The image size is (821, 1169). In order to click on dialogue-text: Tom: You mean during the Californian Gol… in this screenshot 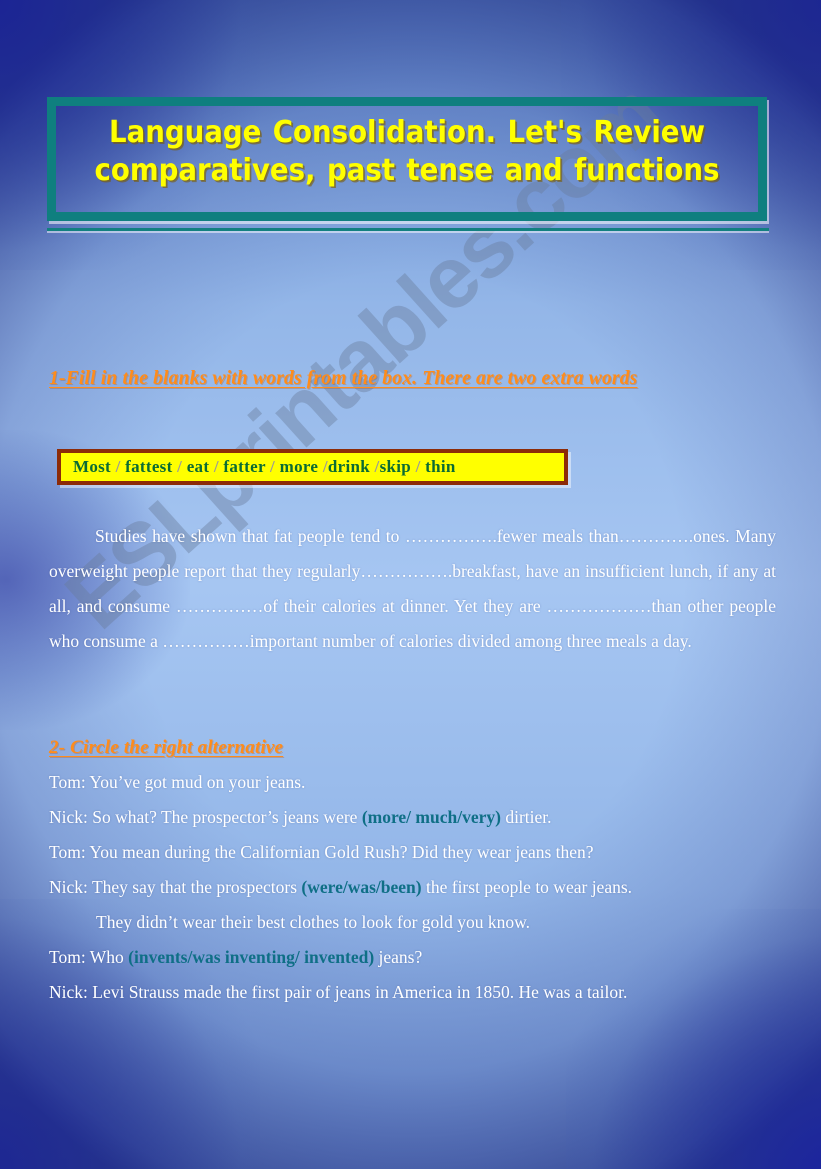, I will do `click(321, 852)`.